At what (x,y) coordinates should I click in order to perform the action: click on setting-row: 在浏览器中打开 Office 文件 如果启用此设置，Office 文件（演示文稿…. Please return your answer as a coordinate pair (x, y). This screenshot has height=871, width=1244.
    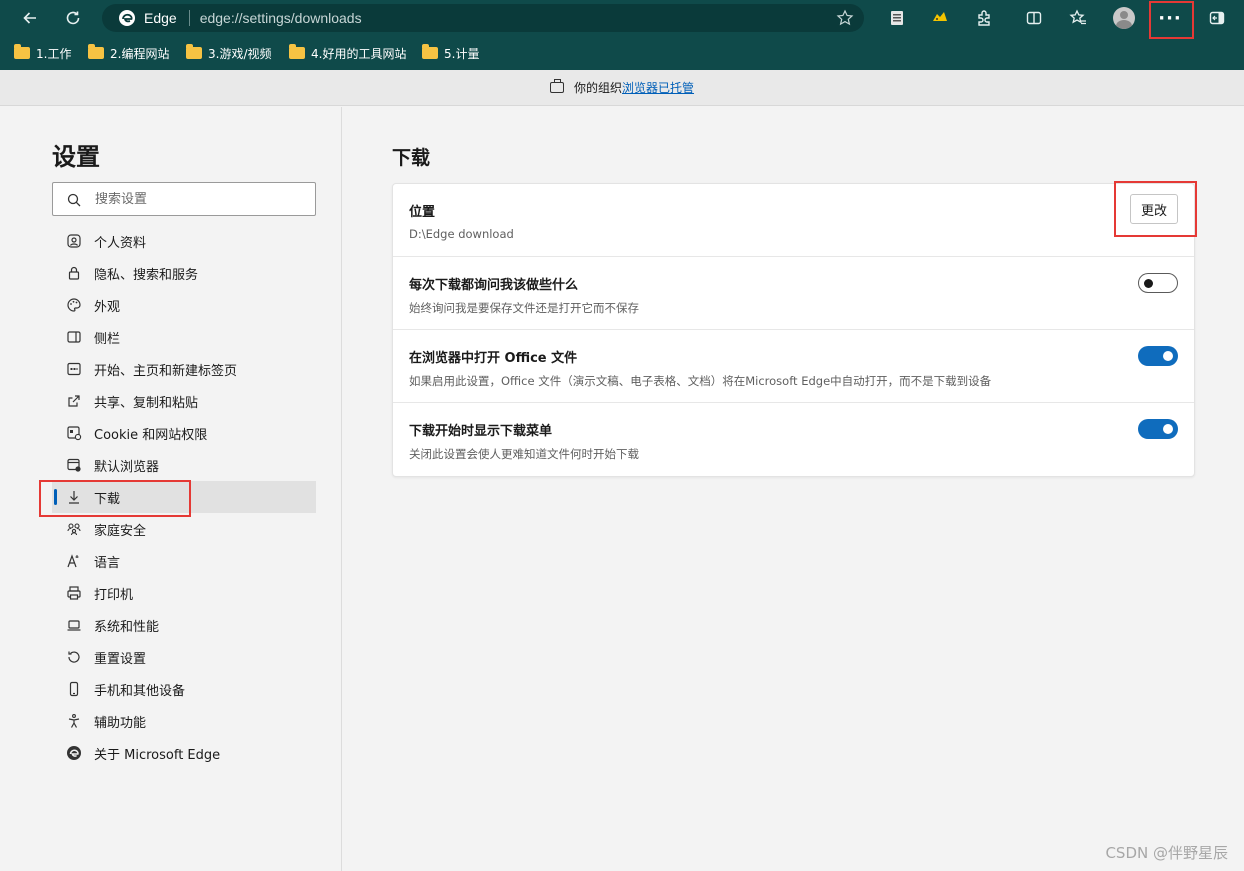
    Looking at the image, I should click on (793, 366).